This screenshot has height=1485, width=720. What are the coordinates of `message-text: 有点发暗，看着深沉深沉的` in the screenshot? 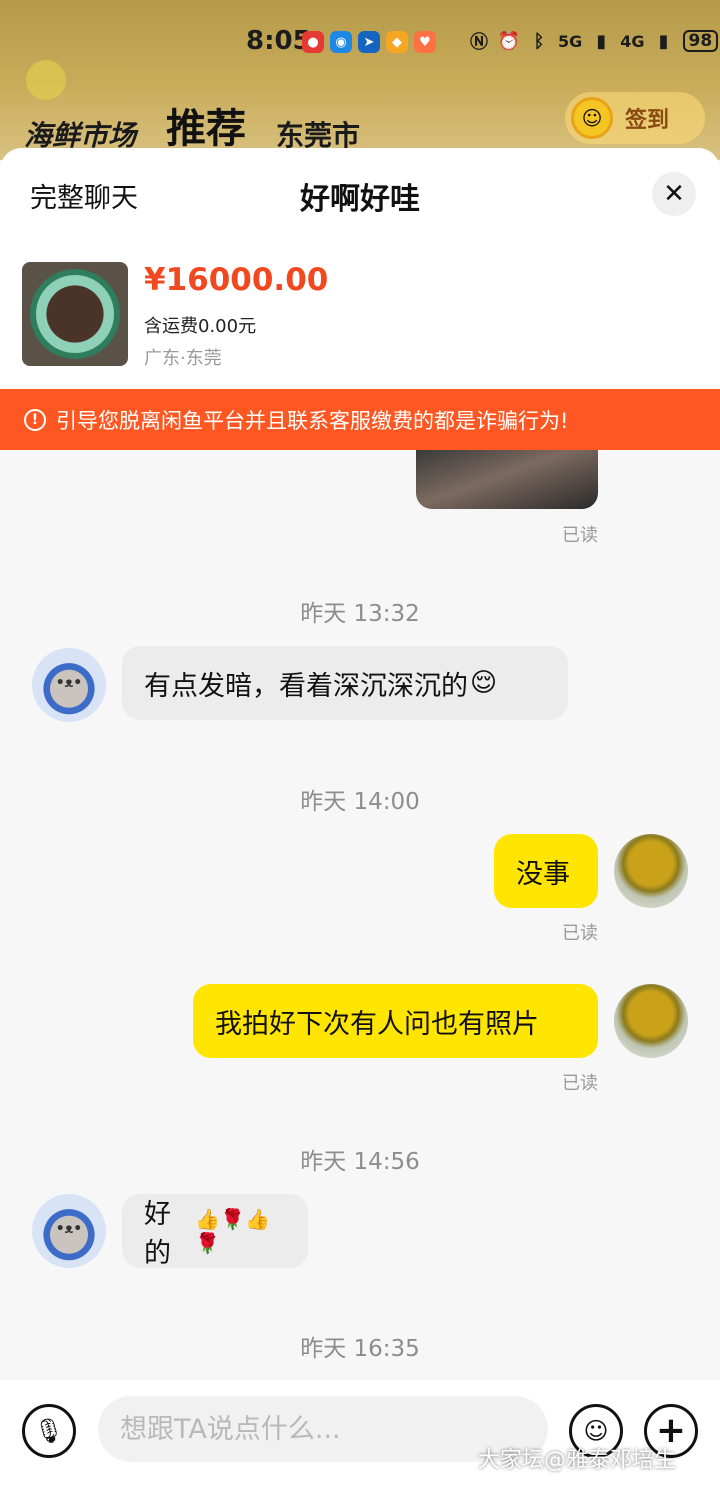 It's located at (306, 686).